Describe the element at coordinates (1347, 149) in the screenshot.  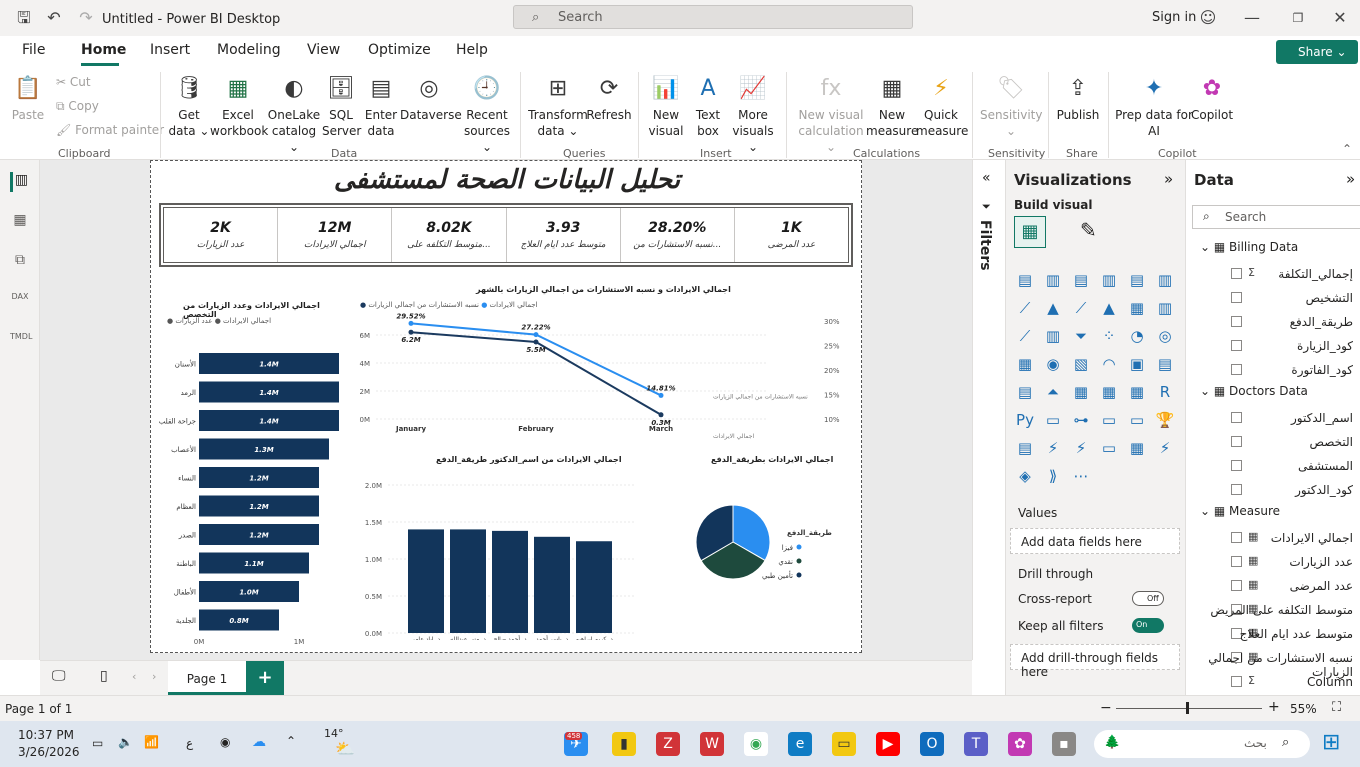
I see `collapse-ribbon-icon: ⌃` at that location.